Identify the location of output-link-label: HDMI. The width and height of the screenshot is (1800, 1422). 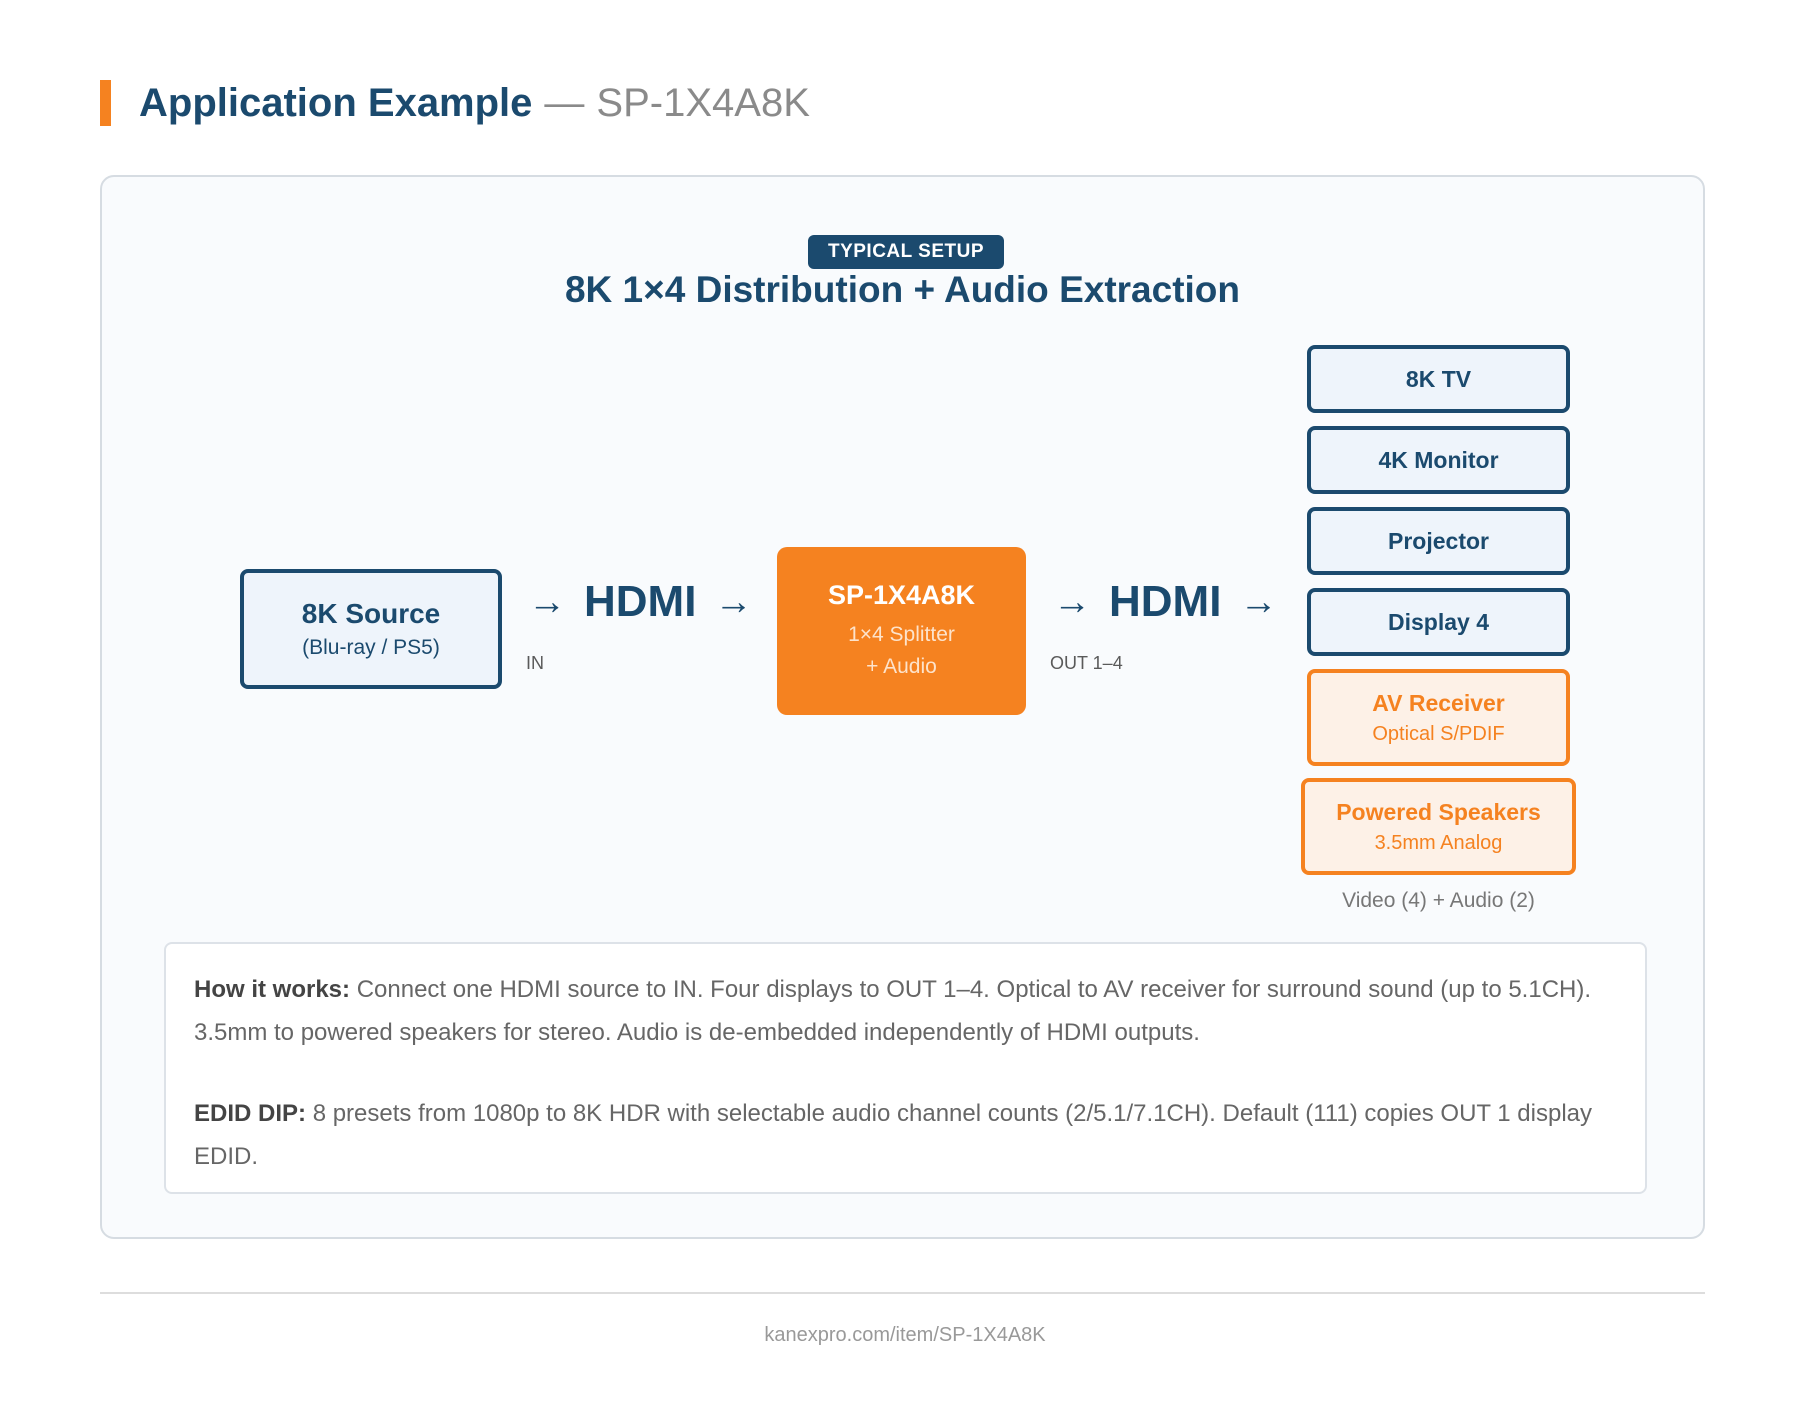
(1165, 601).